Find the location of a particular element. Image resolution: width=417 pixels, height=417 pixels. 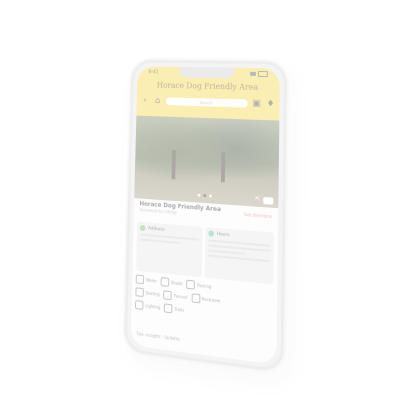

amenity-item: Water is located at coordinates (146, 279).